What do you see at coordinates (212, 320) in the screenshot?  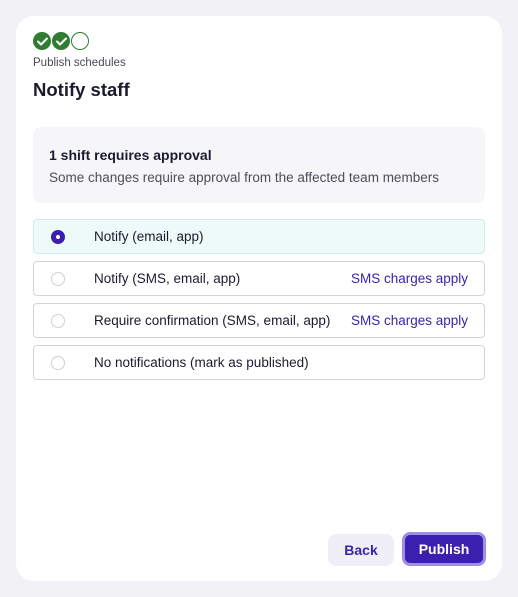 I see `option-label: Require confirmation (SMS, email, app)` at bounding box center [212, 320].